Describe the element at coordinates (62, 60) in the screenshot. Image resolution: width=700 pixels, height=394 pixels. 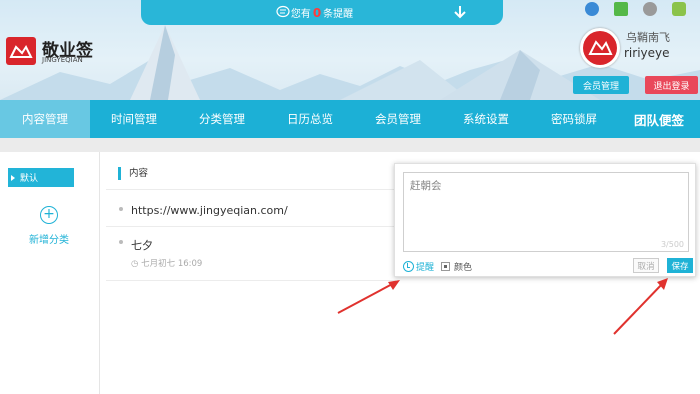
I see `brand-subtitle: JINGYEQIAN` at that location.